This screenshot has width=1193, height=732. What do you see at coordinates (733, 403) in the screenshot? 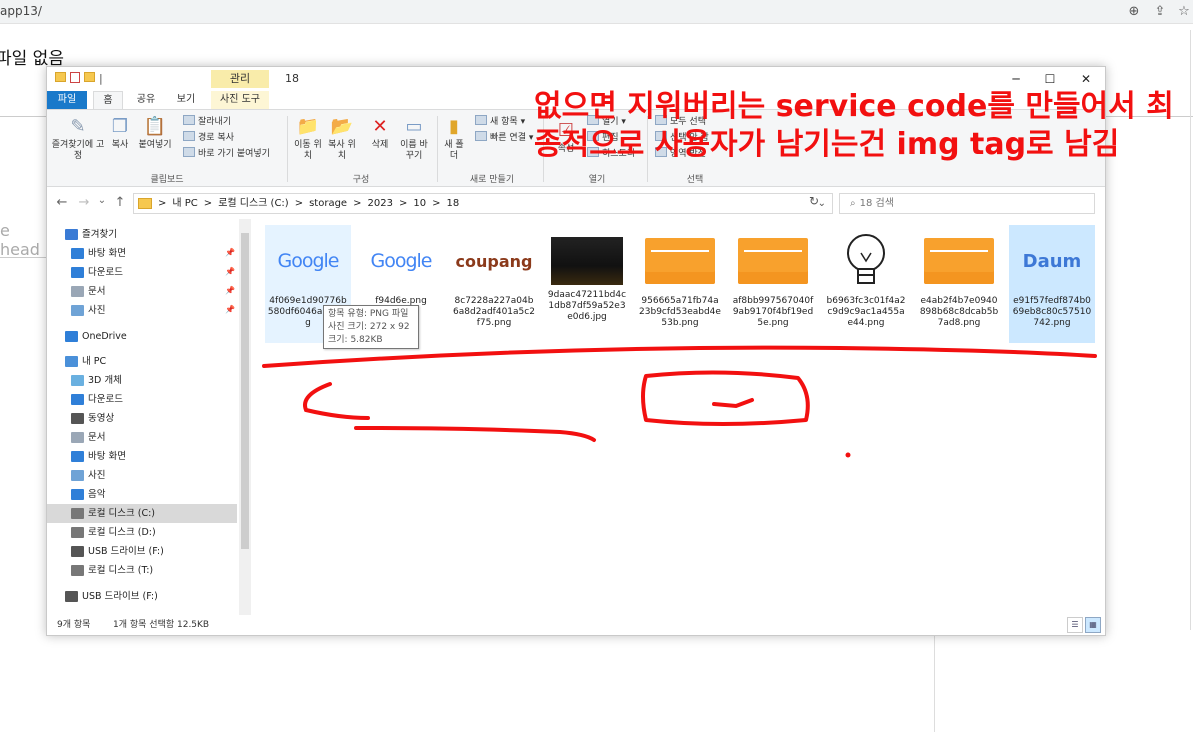
I see `scribble-mark` at bounding box center [733, 403].